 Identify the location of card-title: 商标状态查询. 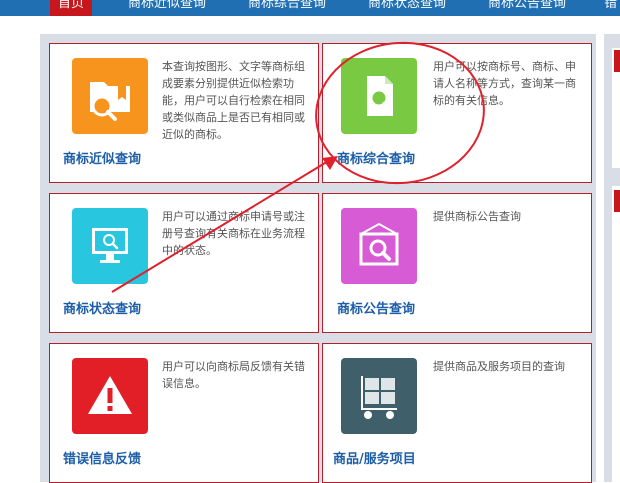
(102, 307).